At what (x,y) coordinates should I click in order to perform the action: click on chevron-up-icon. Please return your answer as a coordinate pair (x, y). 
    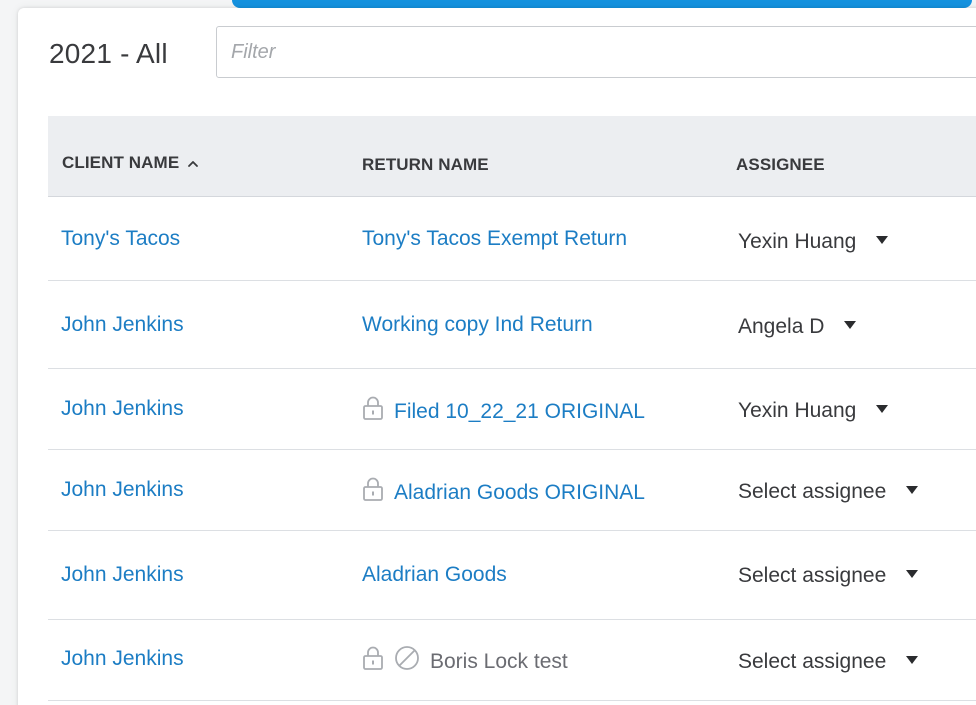
    Looking at the image, I should click on (193, 164).